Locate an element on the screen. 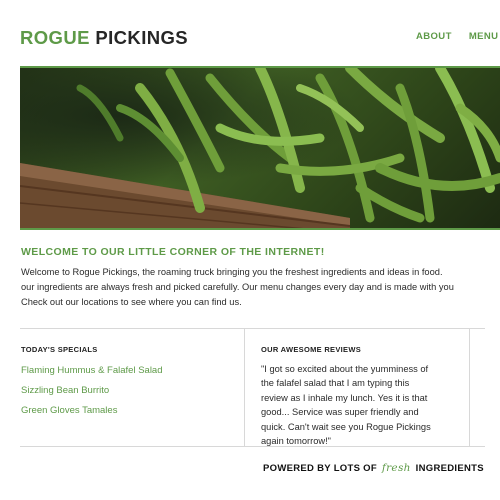  footer-tagline: POWERED BY LOTS OF fresh INGREDIENTS is located at coordinates (373, 468).